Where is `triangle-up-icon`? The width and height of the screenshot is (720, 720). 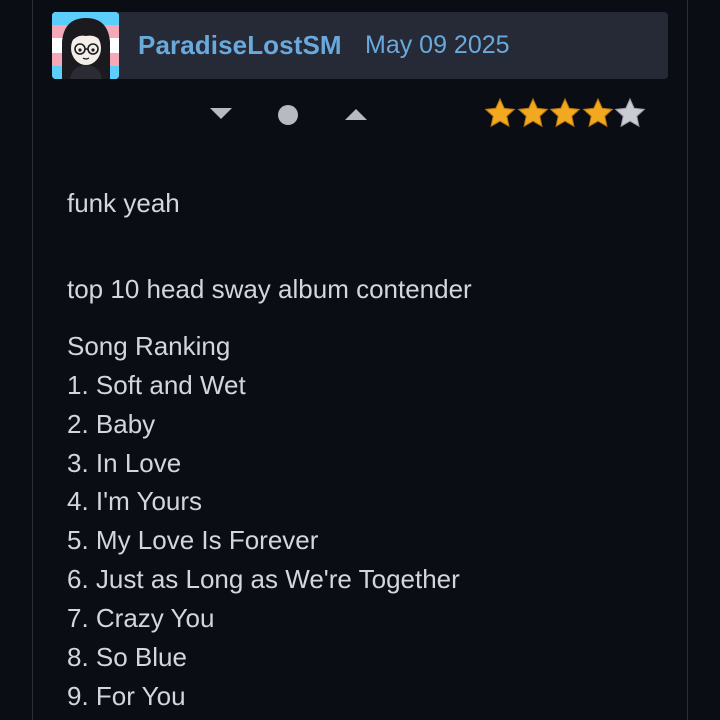 triangle-up-icon is located at coordinates (356, 114).